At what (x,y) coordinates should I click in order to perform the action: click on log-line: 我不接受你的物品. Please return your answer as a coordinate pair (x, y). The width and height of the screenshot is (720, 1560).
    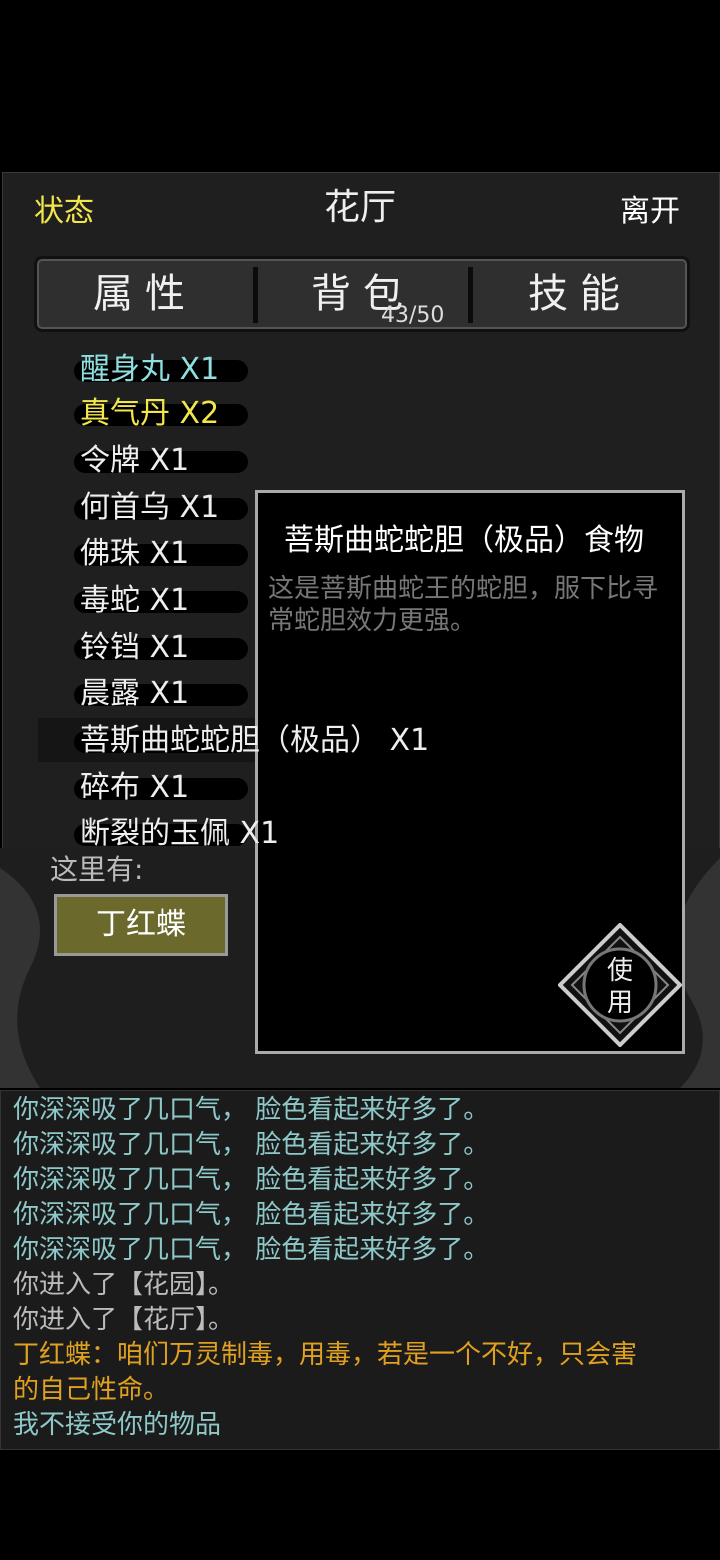
    Looking at the image, I should click on (117, 1425).